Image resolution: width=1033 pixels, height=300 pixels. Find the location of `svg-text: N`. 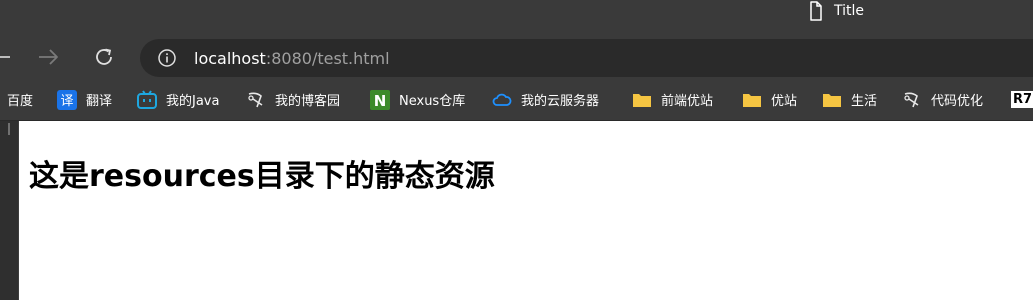

svg-text: N is located at coordinates (380, 101).